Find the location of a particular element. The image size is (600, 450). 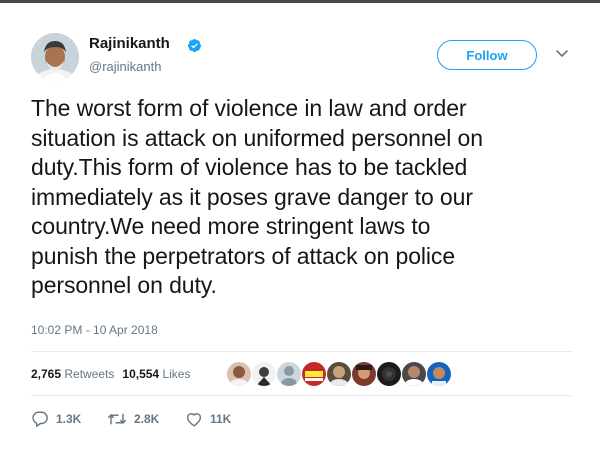

tweet-line: personnel on duty. is located at coordinates (124, 285).